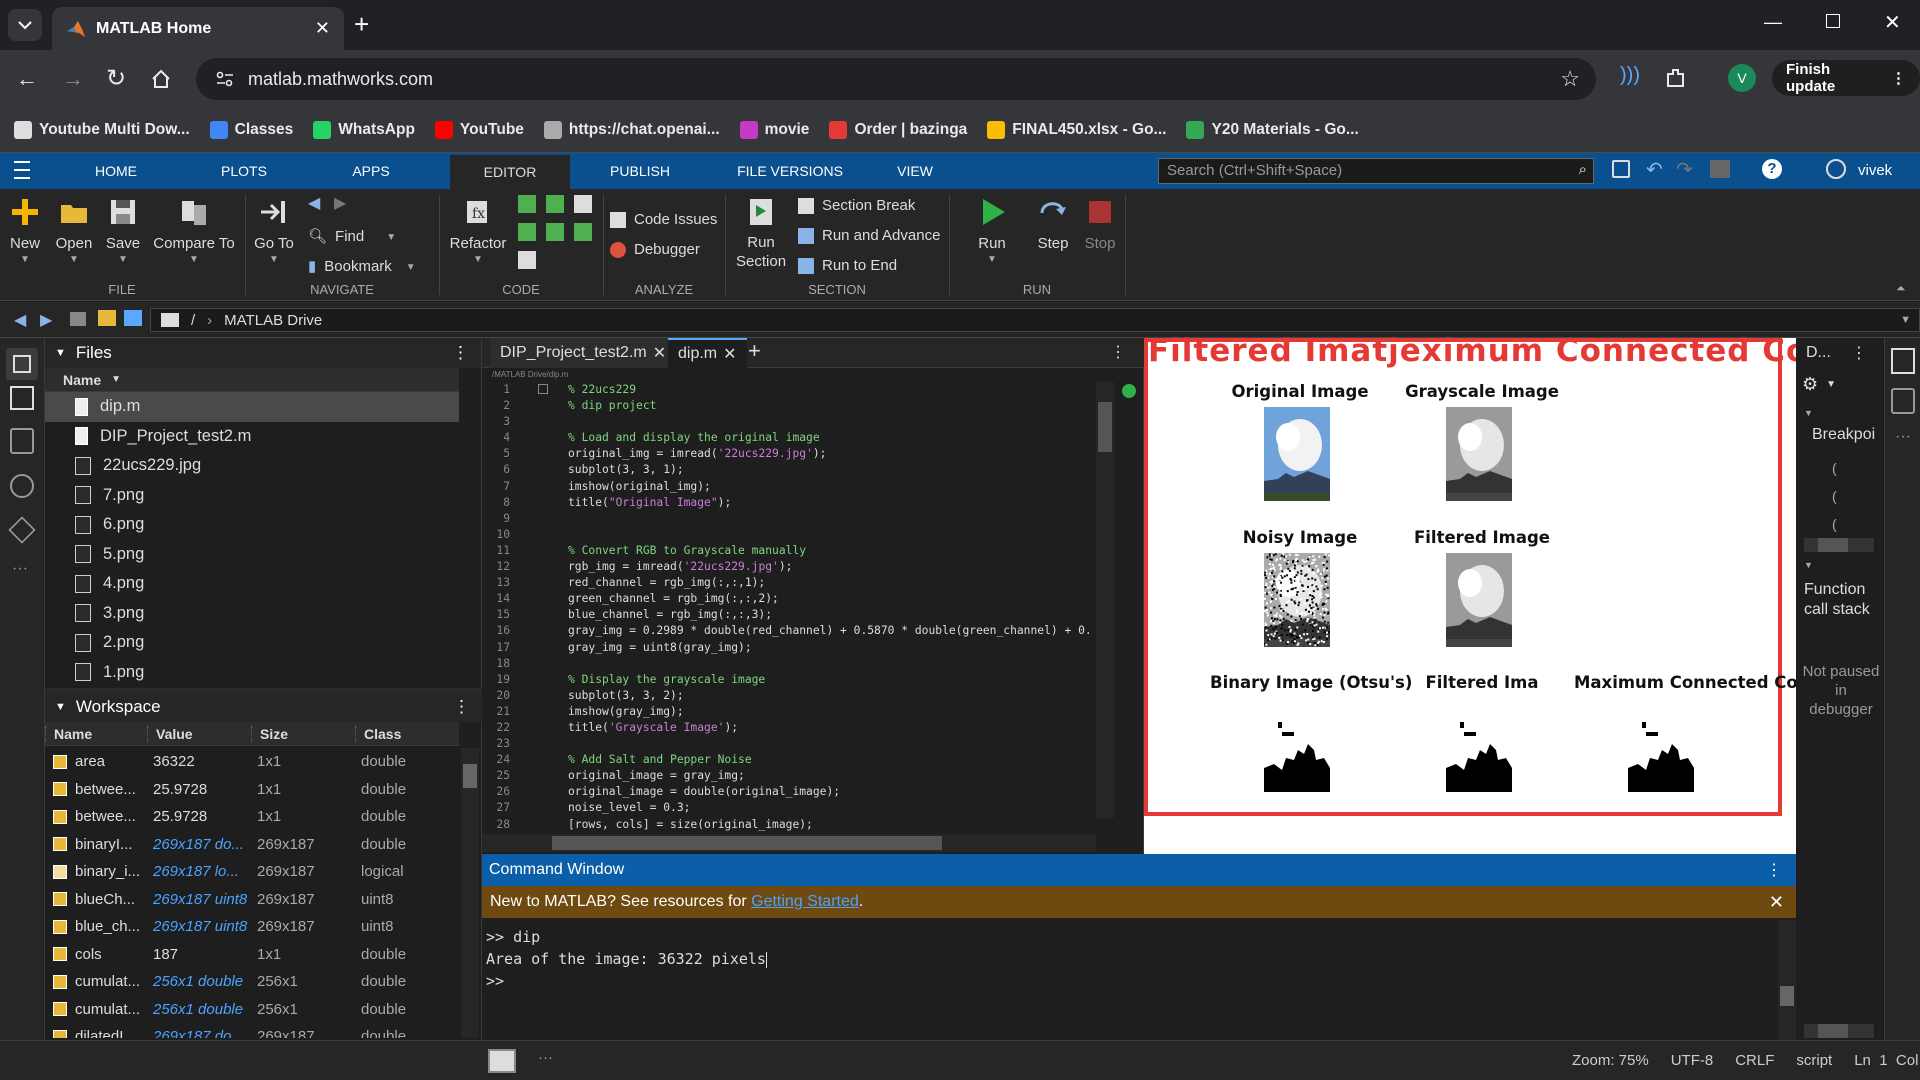  What do you see at coordinates (1482, 441) in the screenshot?
I see `subplot: Grayscale Image` at bounding box center [1482, 441].